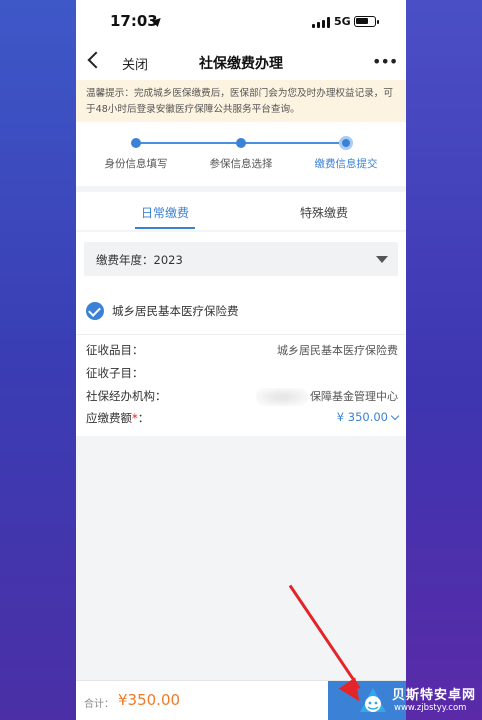  Describe the element at coordinates (242, 375) in the screenshot. I see `row-collection-subitem: 征收子目：` at that location.